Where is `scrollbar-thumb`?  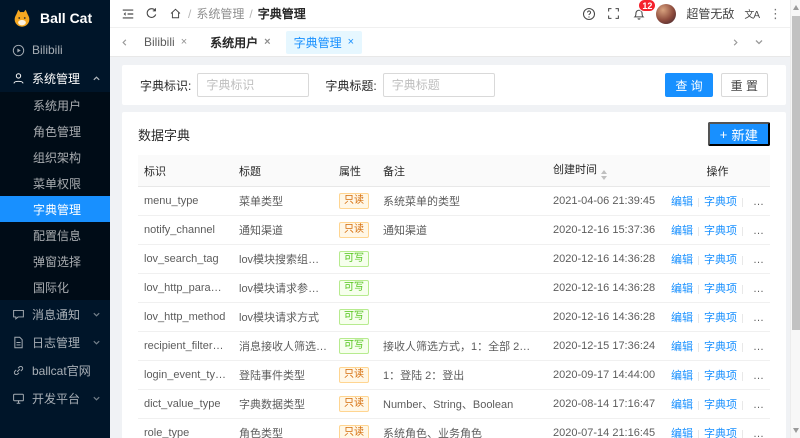
scrollbar-thumb is located at coordinates (796, 173).